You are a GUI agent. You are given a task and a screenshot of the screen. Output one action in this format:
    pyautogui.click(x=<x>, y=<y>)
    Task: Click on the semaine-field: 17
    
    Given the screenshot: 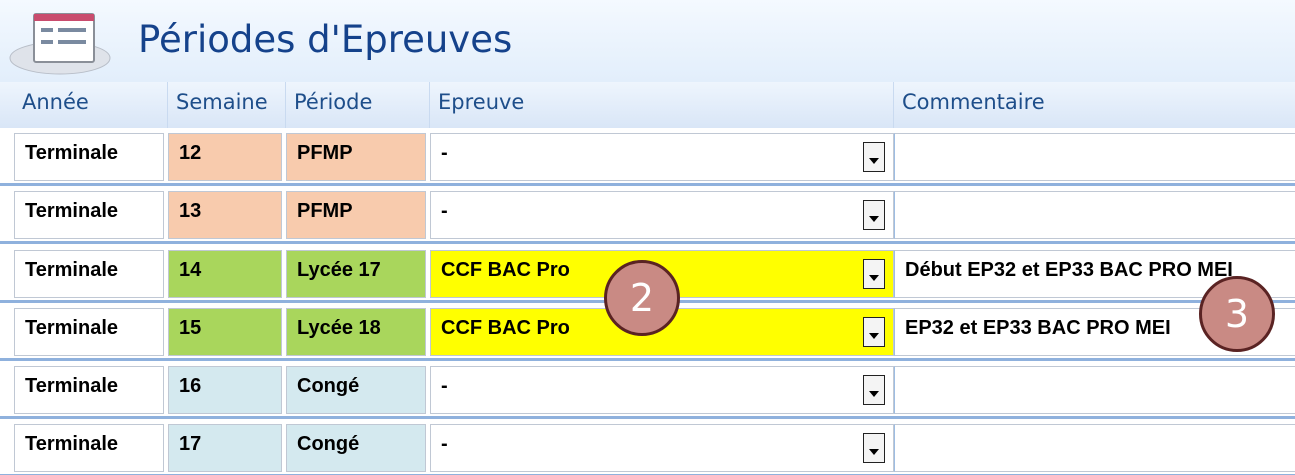 What is the action you would take?
    pyautogui.click(x=225, y=448)
    